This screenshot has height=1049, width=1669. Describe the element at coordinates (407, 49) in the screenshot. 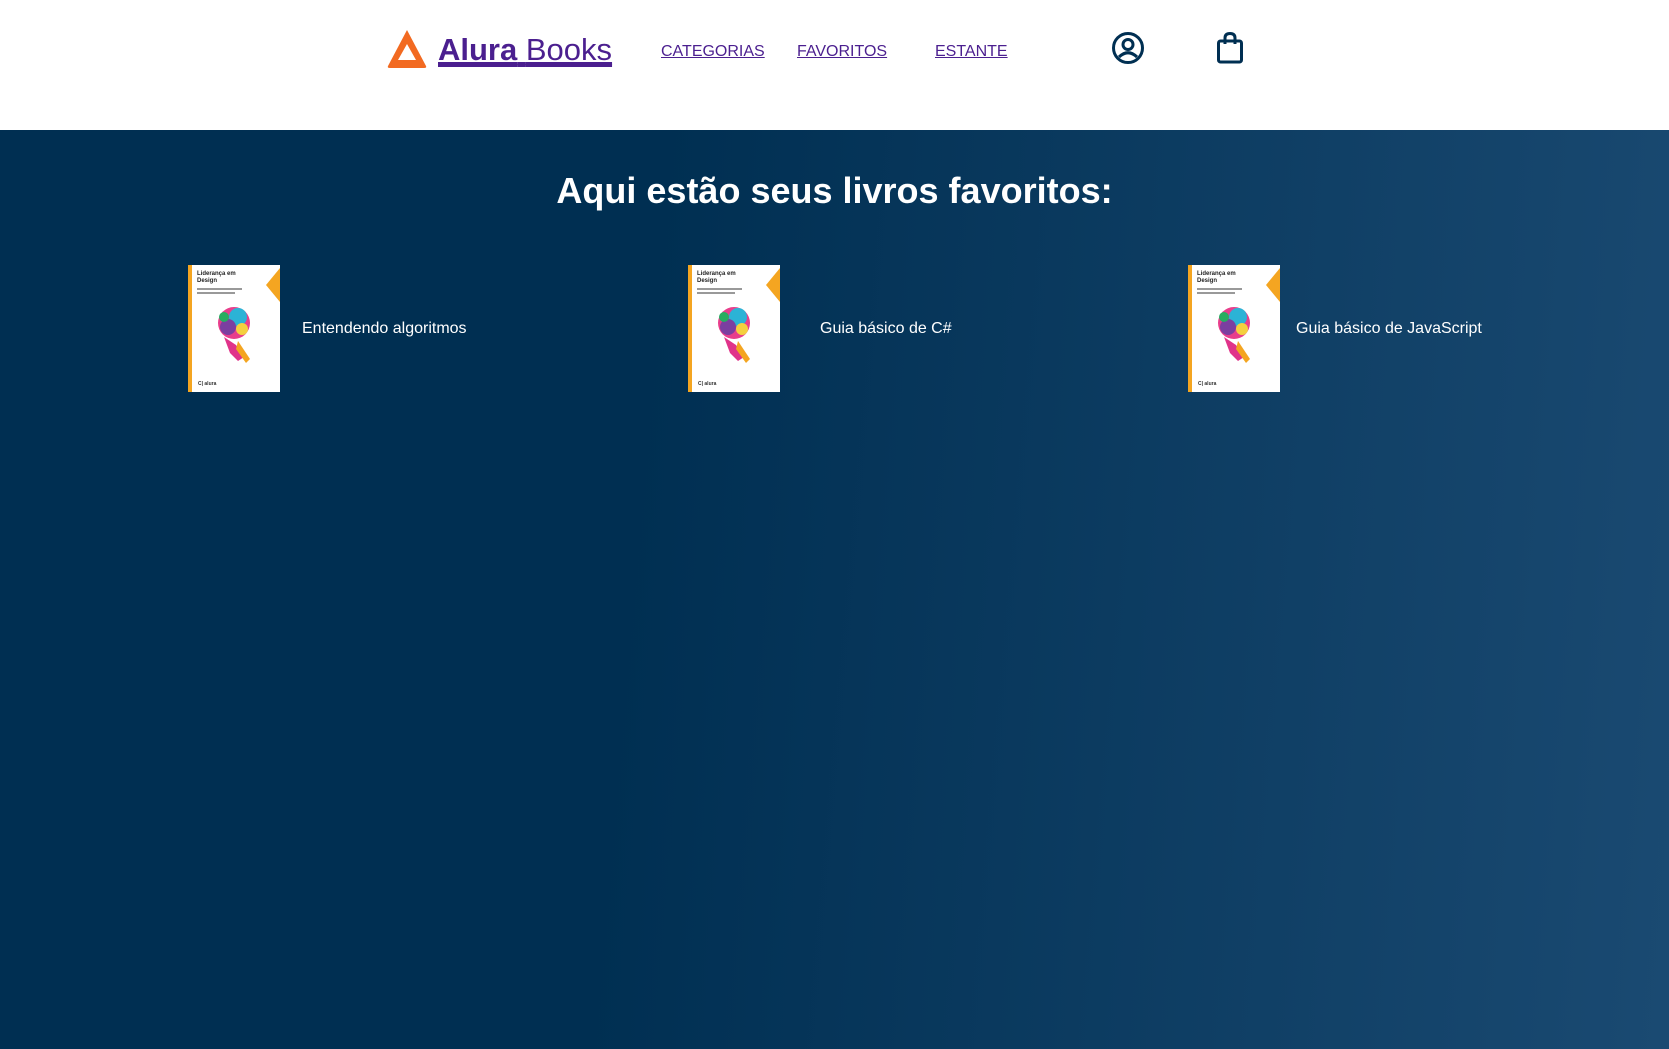

I see `alura-triangle-icon` at that location.